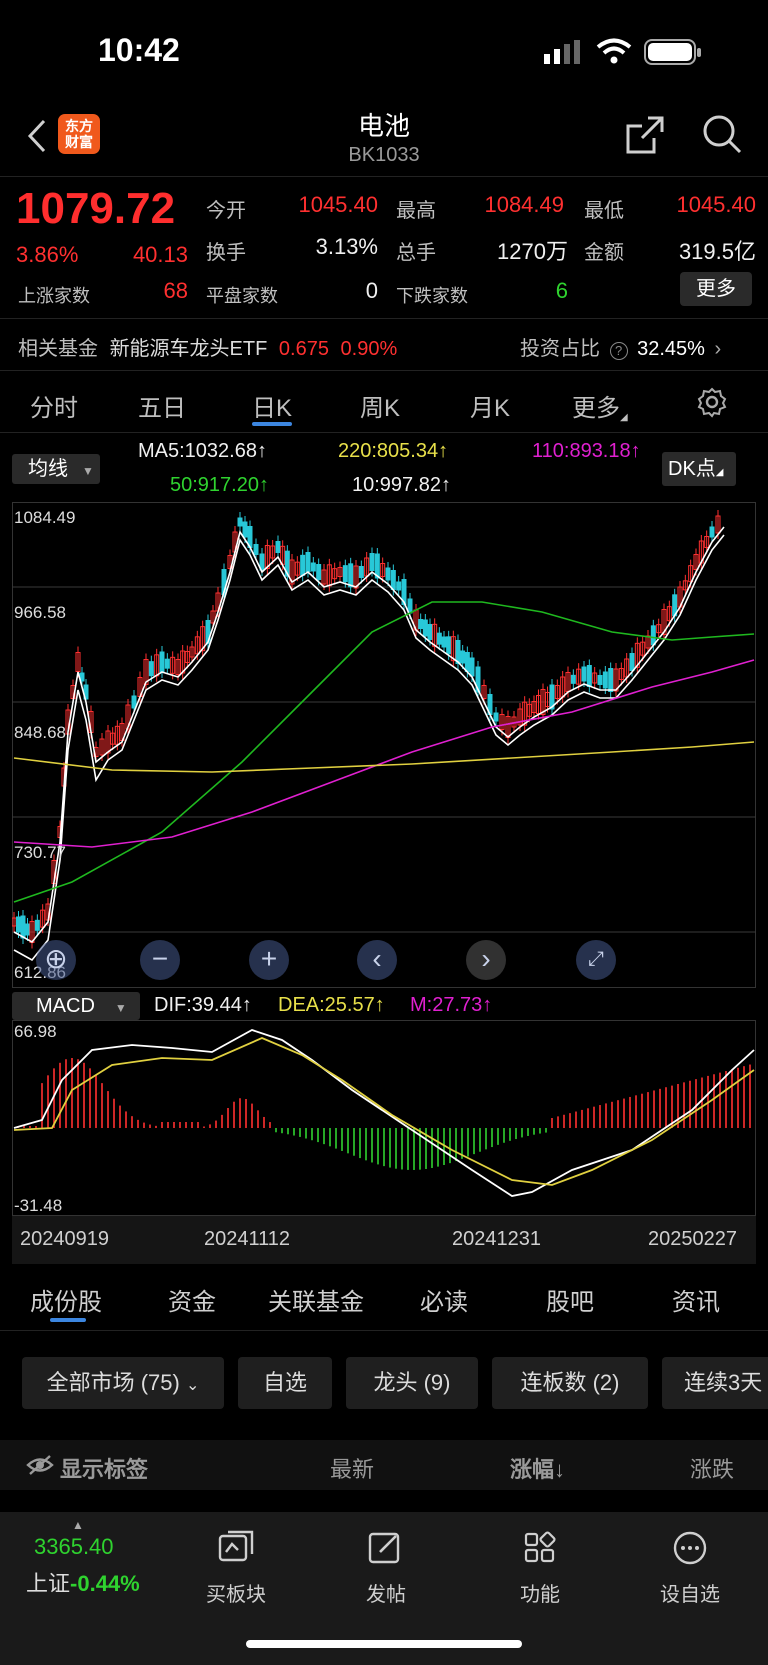 The height and width of the screenshot is (1665, 768). What do you see at coordinates (645, 135) in the screenshot?
I see `share-icon` at bounding box center [645, 135].